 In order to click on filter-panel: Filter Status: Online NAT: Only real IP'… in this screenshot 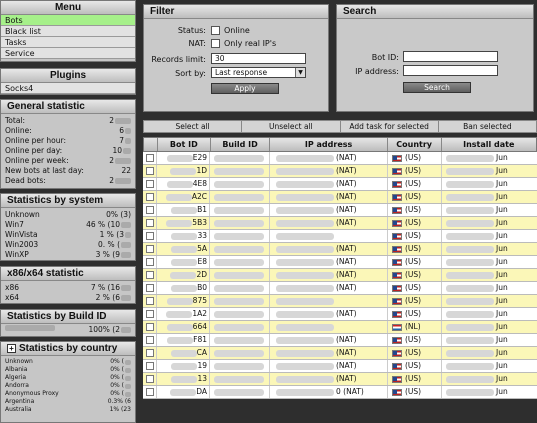, I will do `click(236, 58)`.